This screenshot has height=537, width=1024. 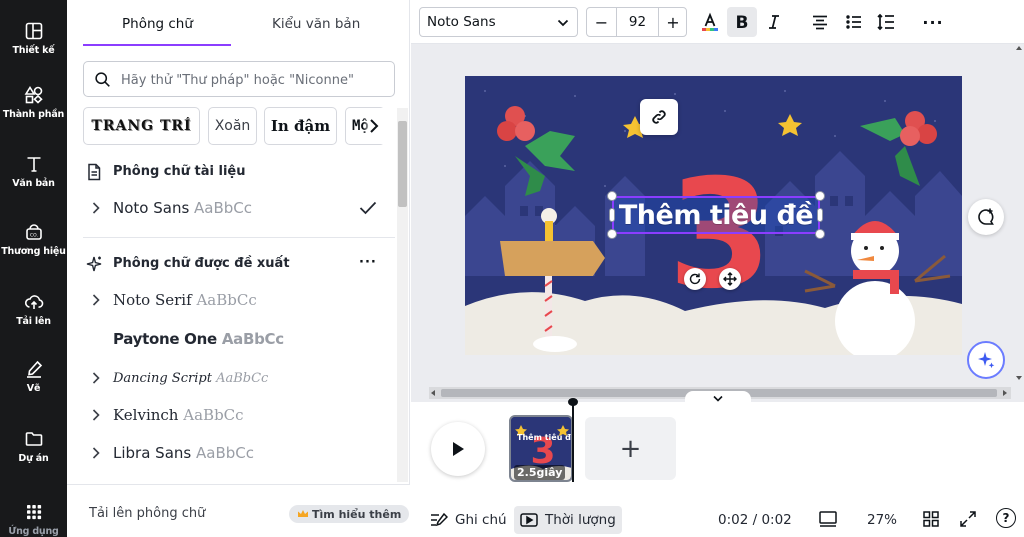 I want to click on magic-assistant-button, so click(x=986, y=360).